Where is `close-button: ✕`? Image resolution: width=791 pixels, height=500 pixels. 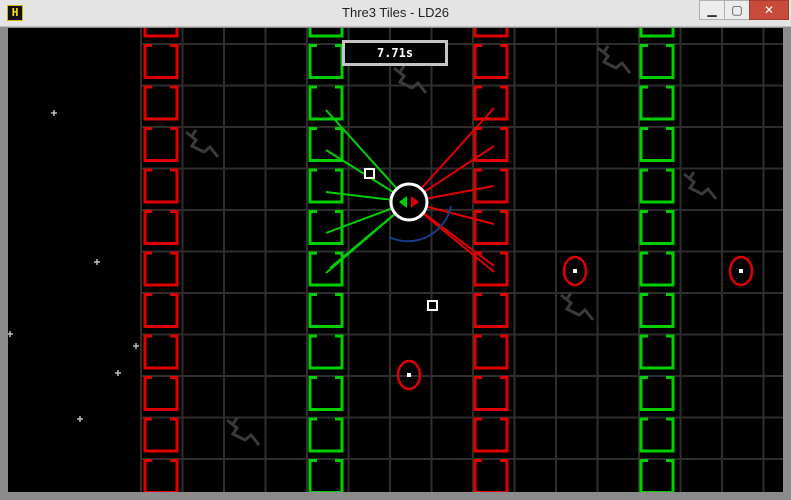
close-button: ✕ is located at coordinates (769, 10).